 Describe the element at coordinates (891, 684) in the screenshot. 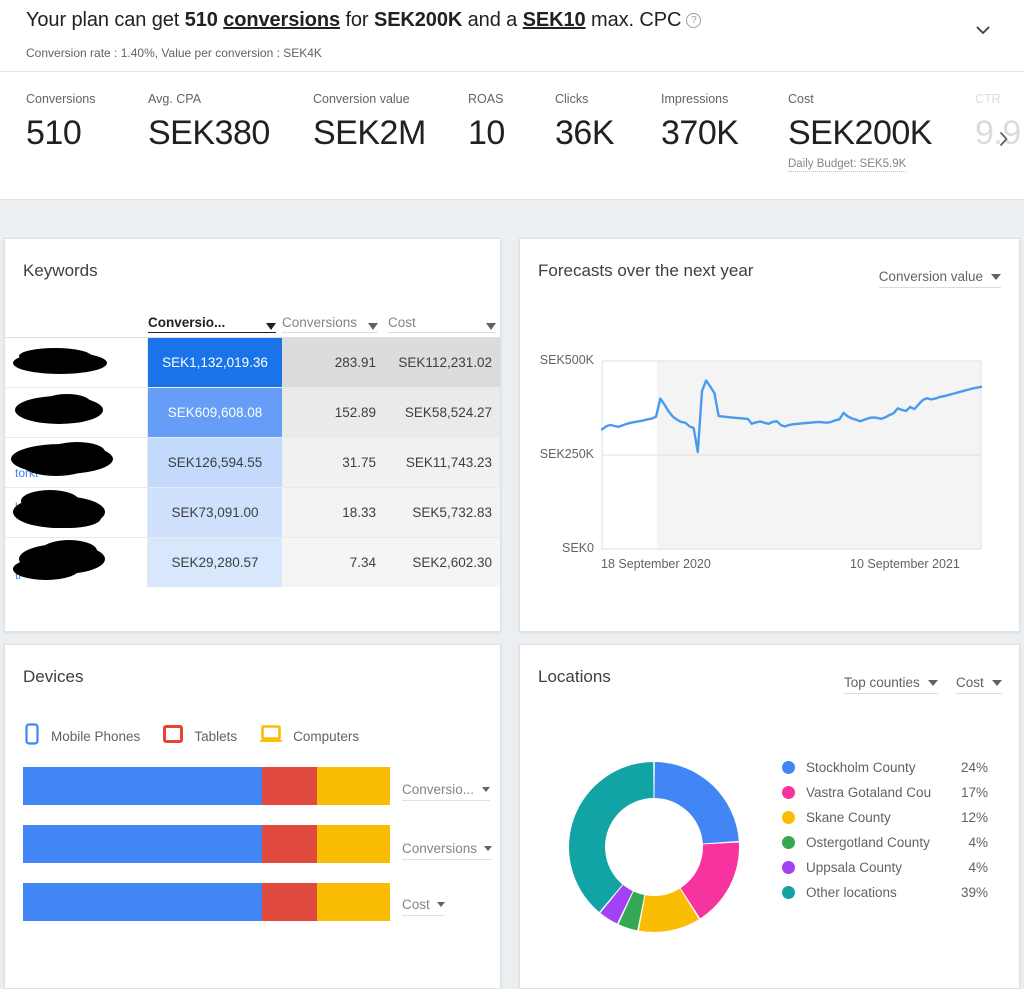

I see `locations-scope-dropdown: Top counties` at that location.